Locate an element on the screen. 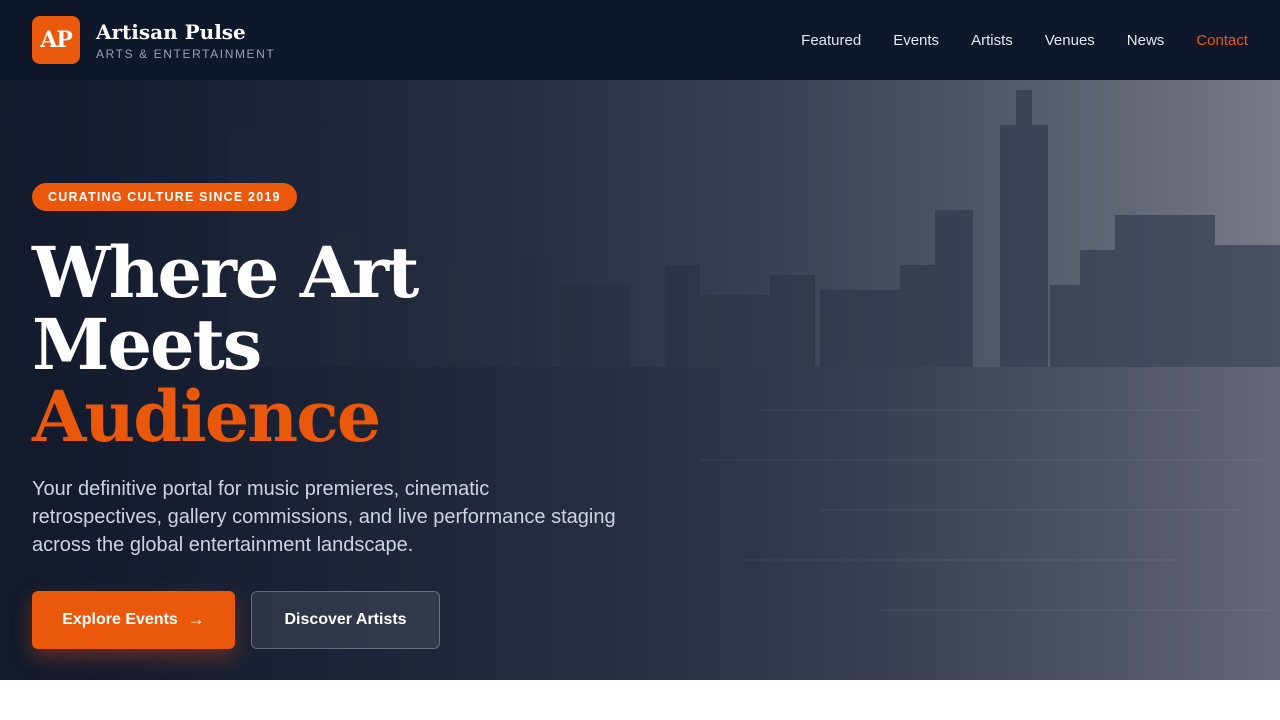 The height and width of the screenshot is (720, 1280). nav-item-featured: Featured is located at coordinates (831, 40).